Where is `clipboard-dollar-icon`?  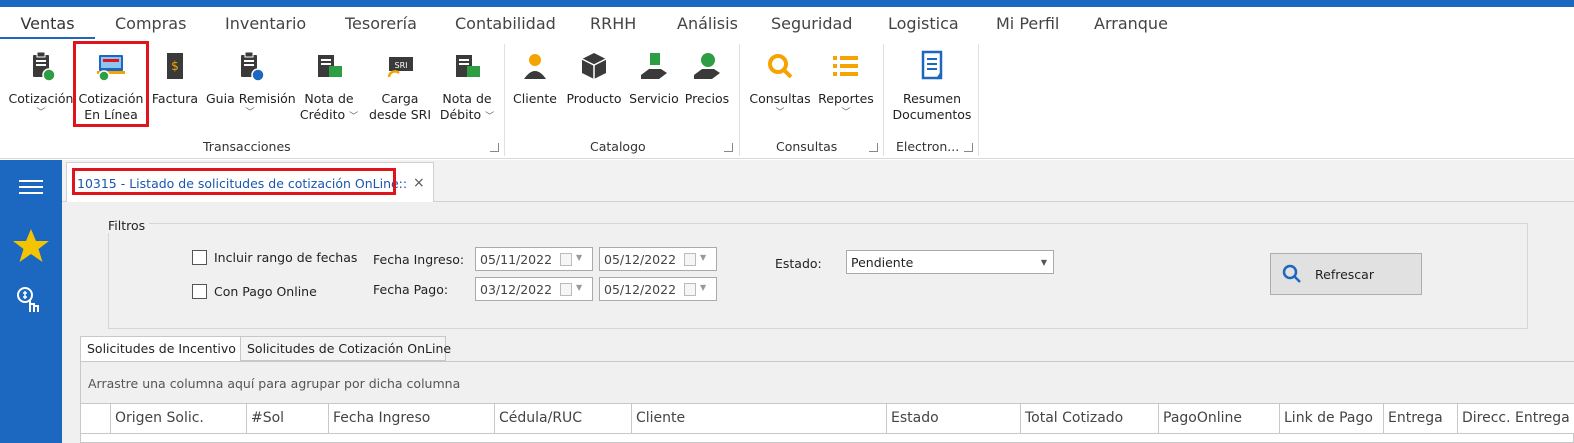
clipboard-dollar-icon is located at coordinates (41, 66).